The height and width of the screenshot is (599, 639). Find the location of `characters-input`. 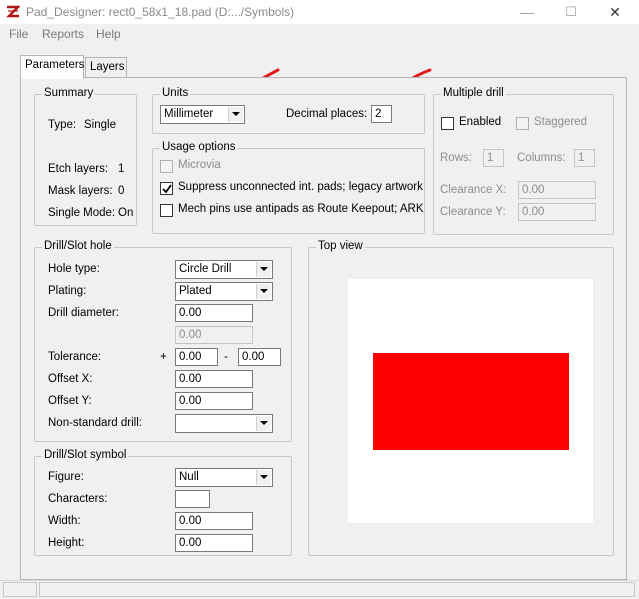

characters-input is located at coordinates (192, 499).